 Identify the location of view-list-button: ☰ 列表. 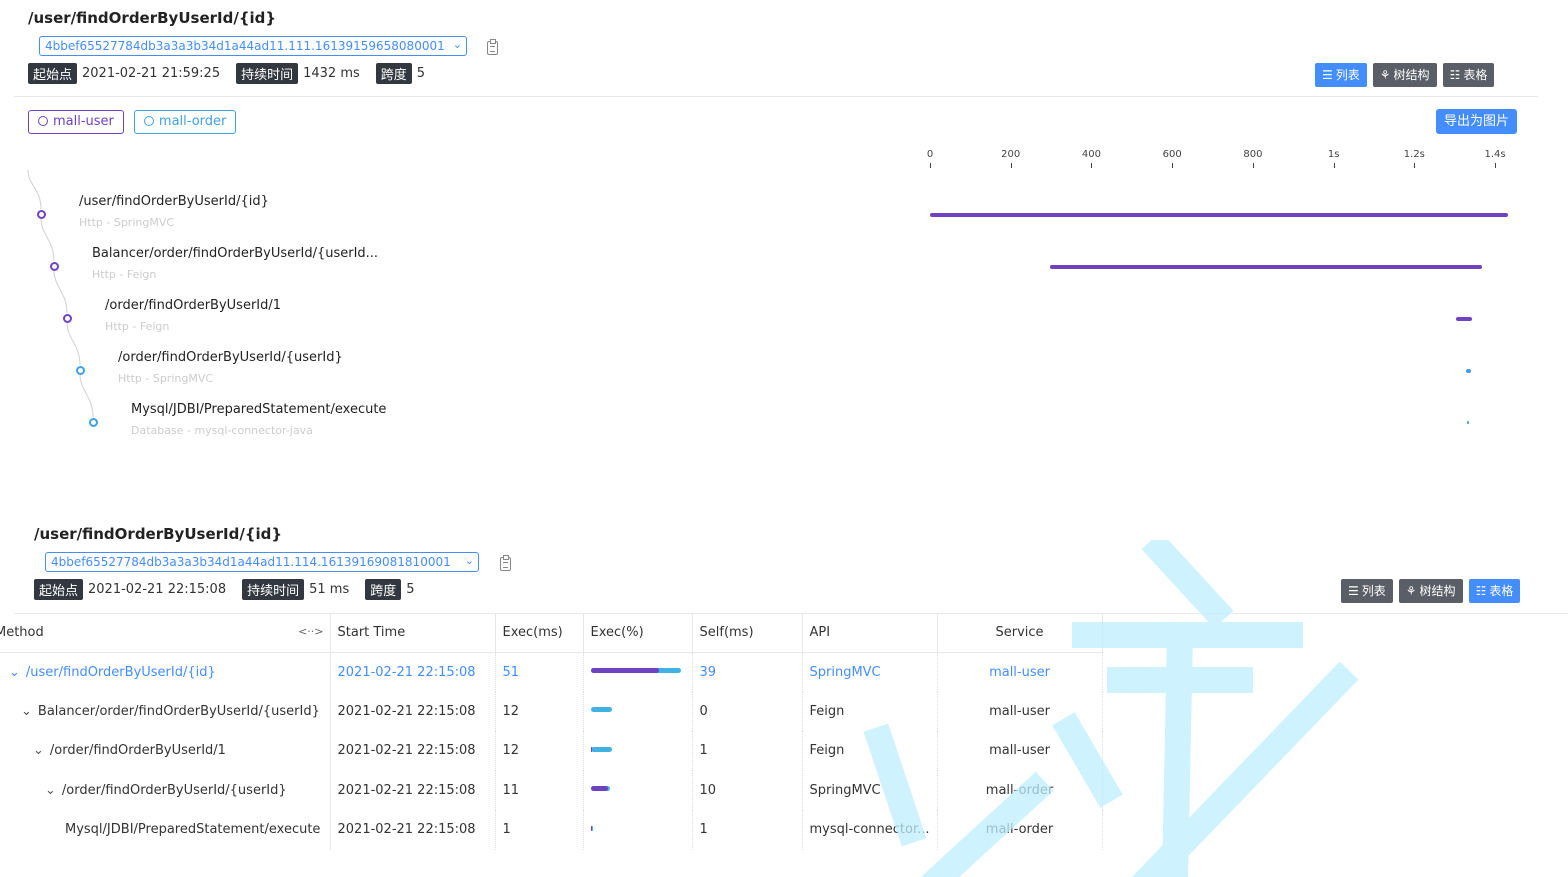
(1367, 591).